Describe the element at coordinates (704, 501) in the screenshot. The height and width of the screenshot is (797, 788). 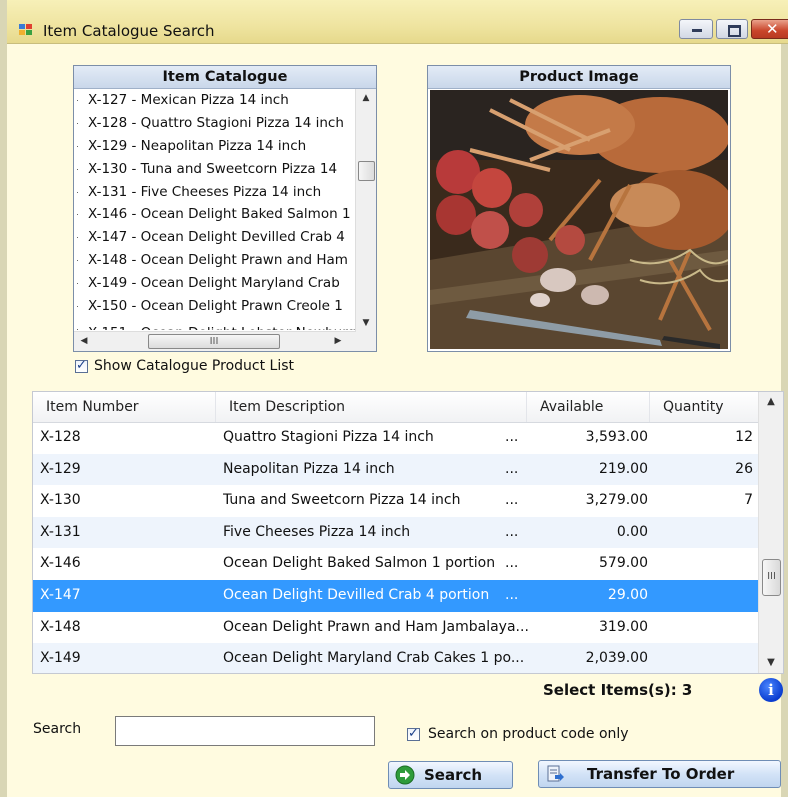
I see `quantity-cell: 7` at that location.